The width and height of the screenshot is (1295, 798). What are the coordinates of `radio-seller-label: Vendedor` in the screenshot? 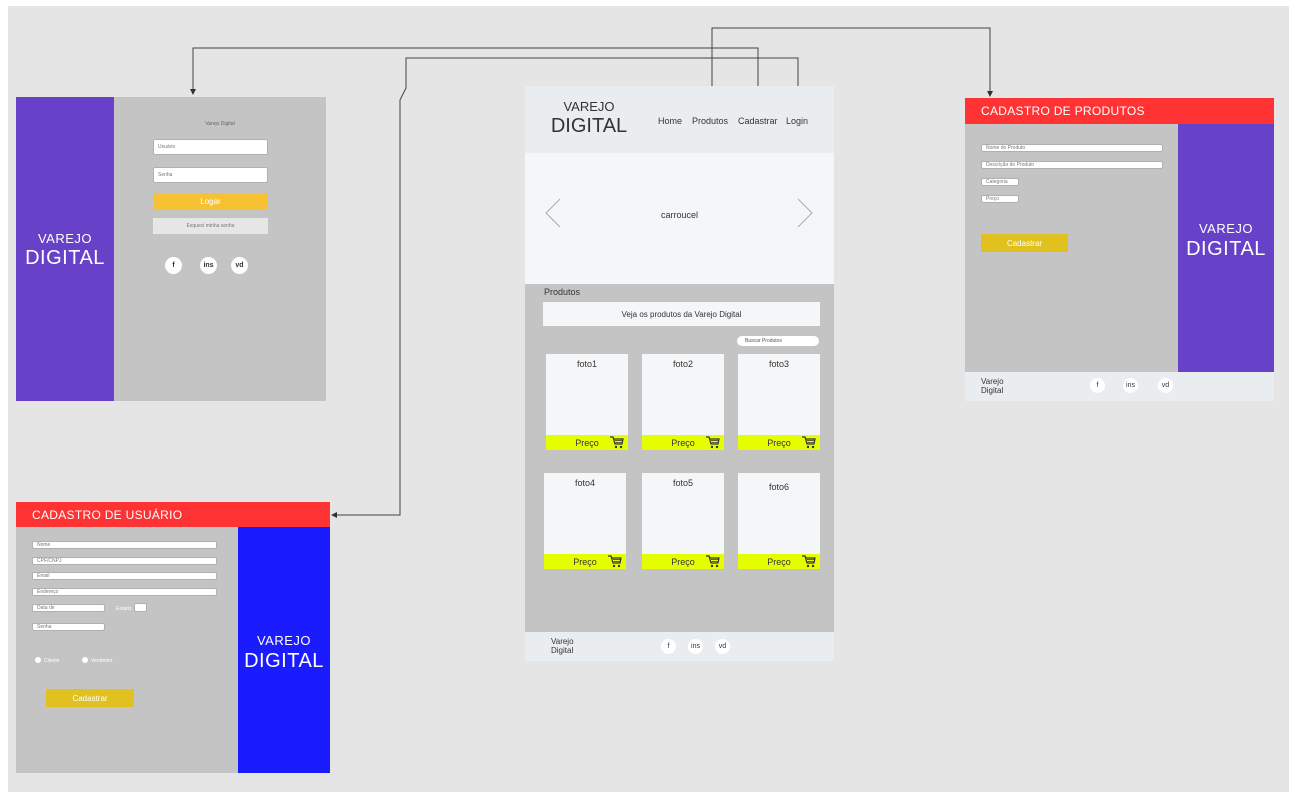 It's located at (102, 661).